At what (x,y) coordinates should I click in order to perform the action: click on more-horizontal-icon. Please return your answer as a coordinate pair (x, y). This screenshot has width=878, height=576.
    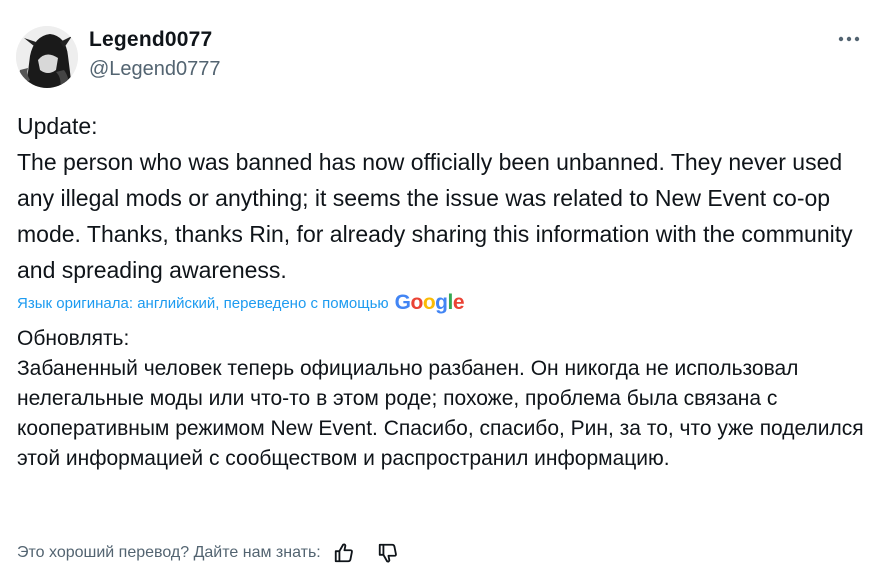
    Looking at the image, I should click on (849, 39).